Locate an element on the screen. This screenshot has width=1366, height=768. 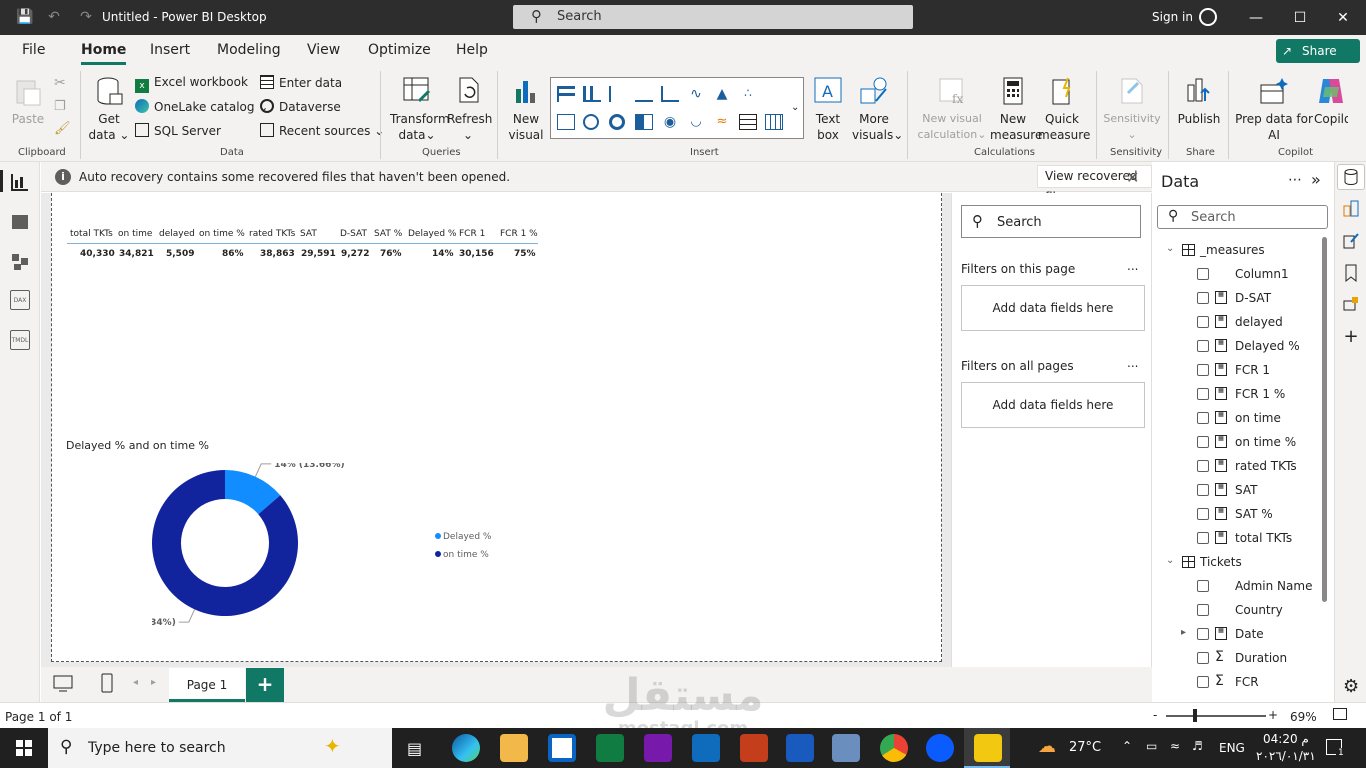
collapse-pane-icon: » is located at coordinates (1316, 179).